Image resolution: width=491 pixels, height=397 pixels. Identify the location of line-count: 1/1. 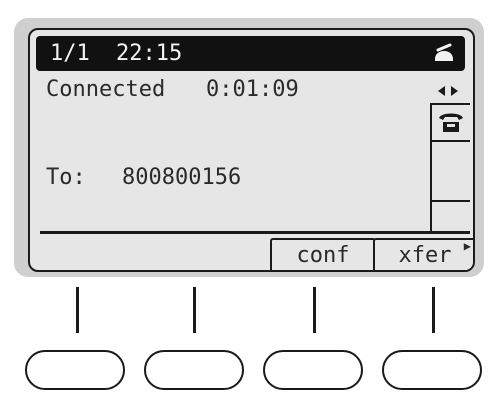
(70, 53).